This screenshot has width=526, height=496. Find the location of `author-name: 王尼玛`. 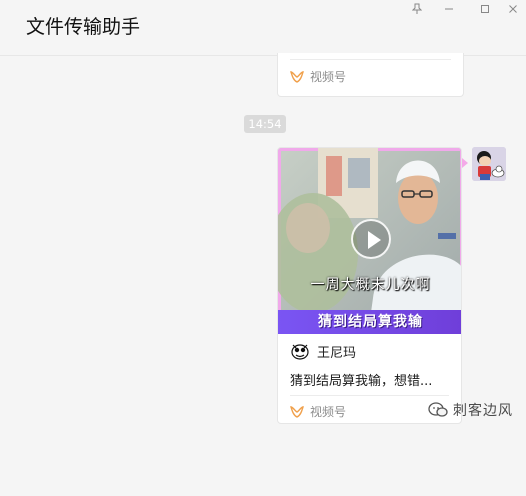

author-name: 王尼玛 is located at coordinates (337, 353).